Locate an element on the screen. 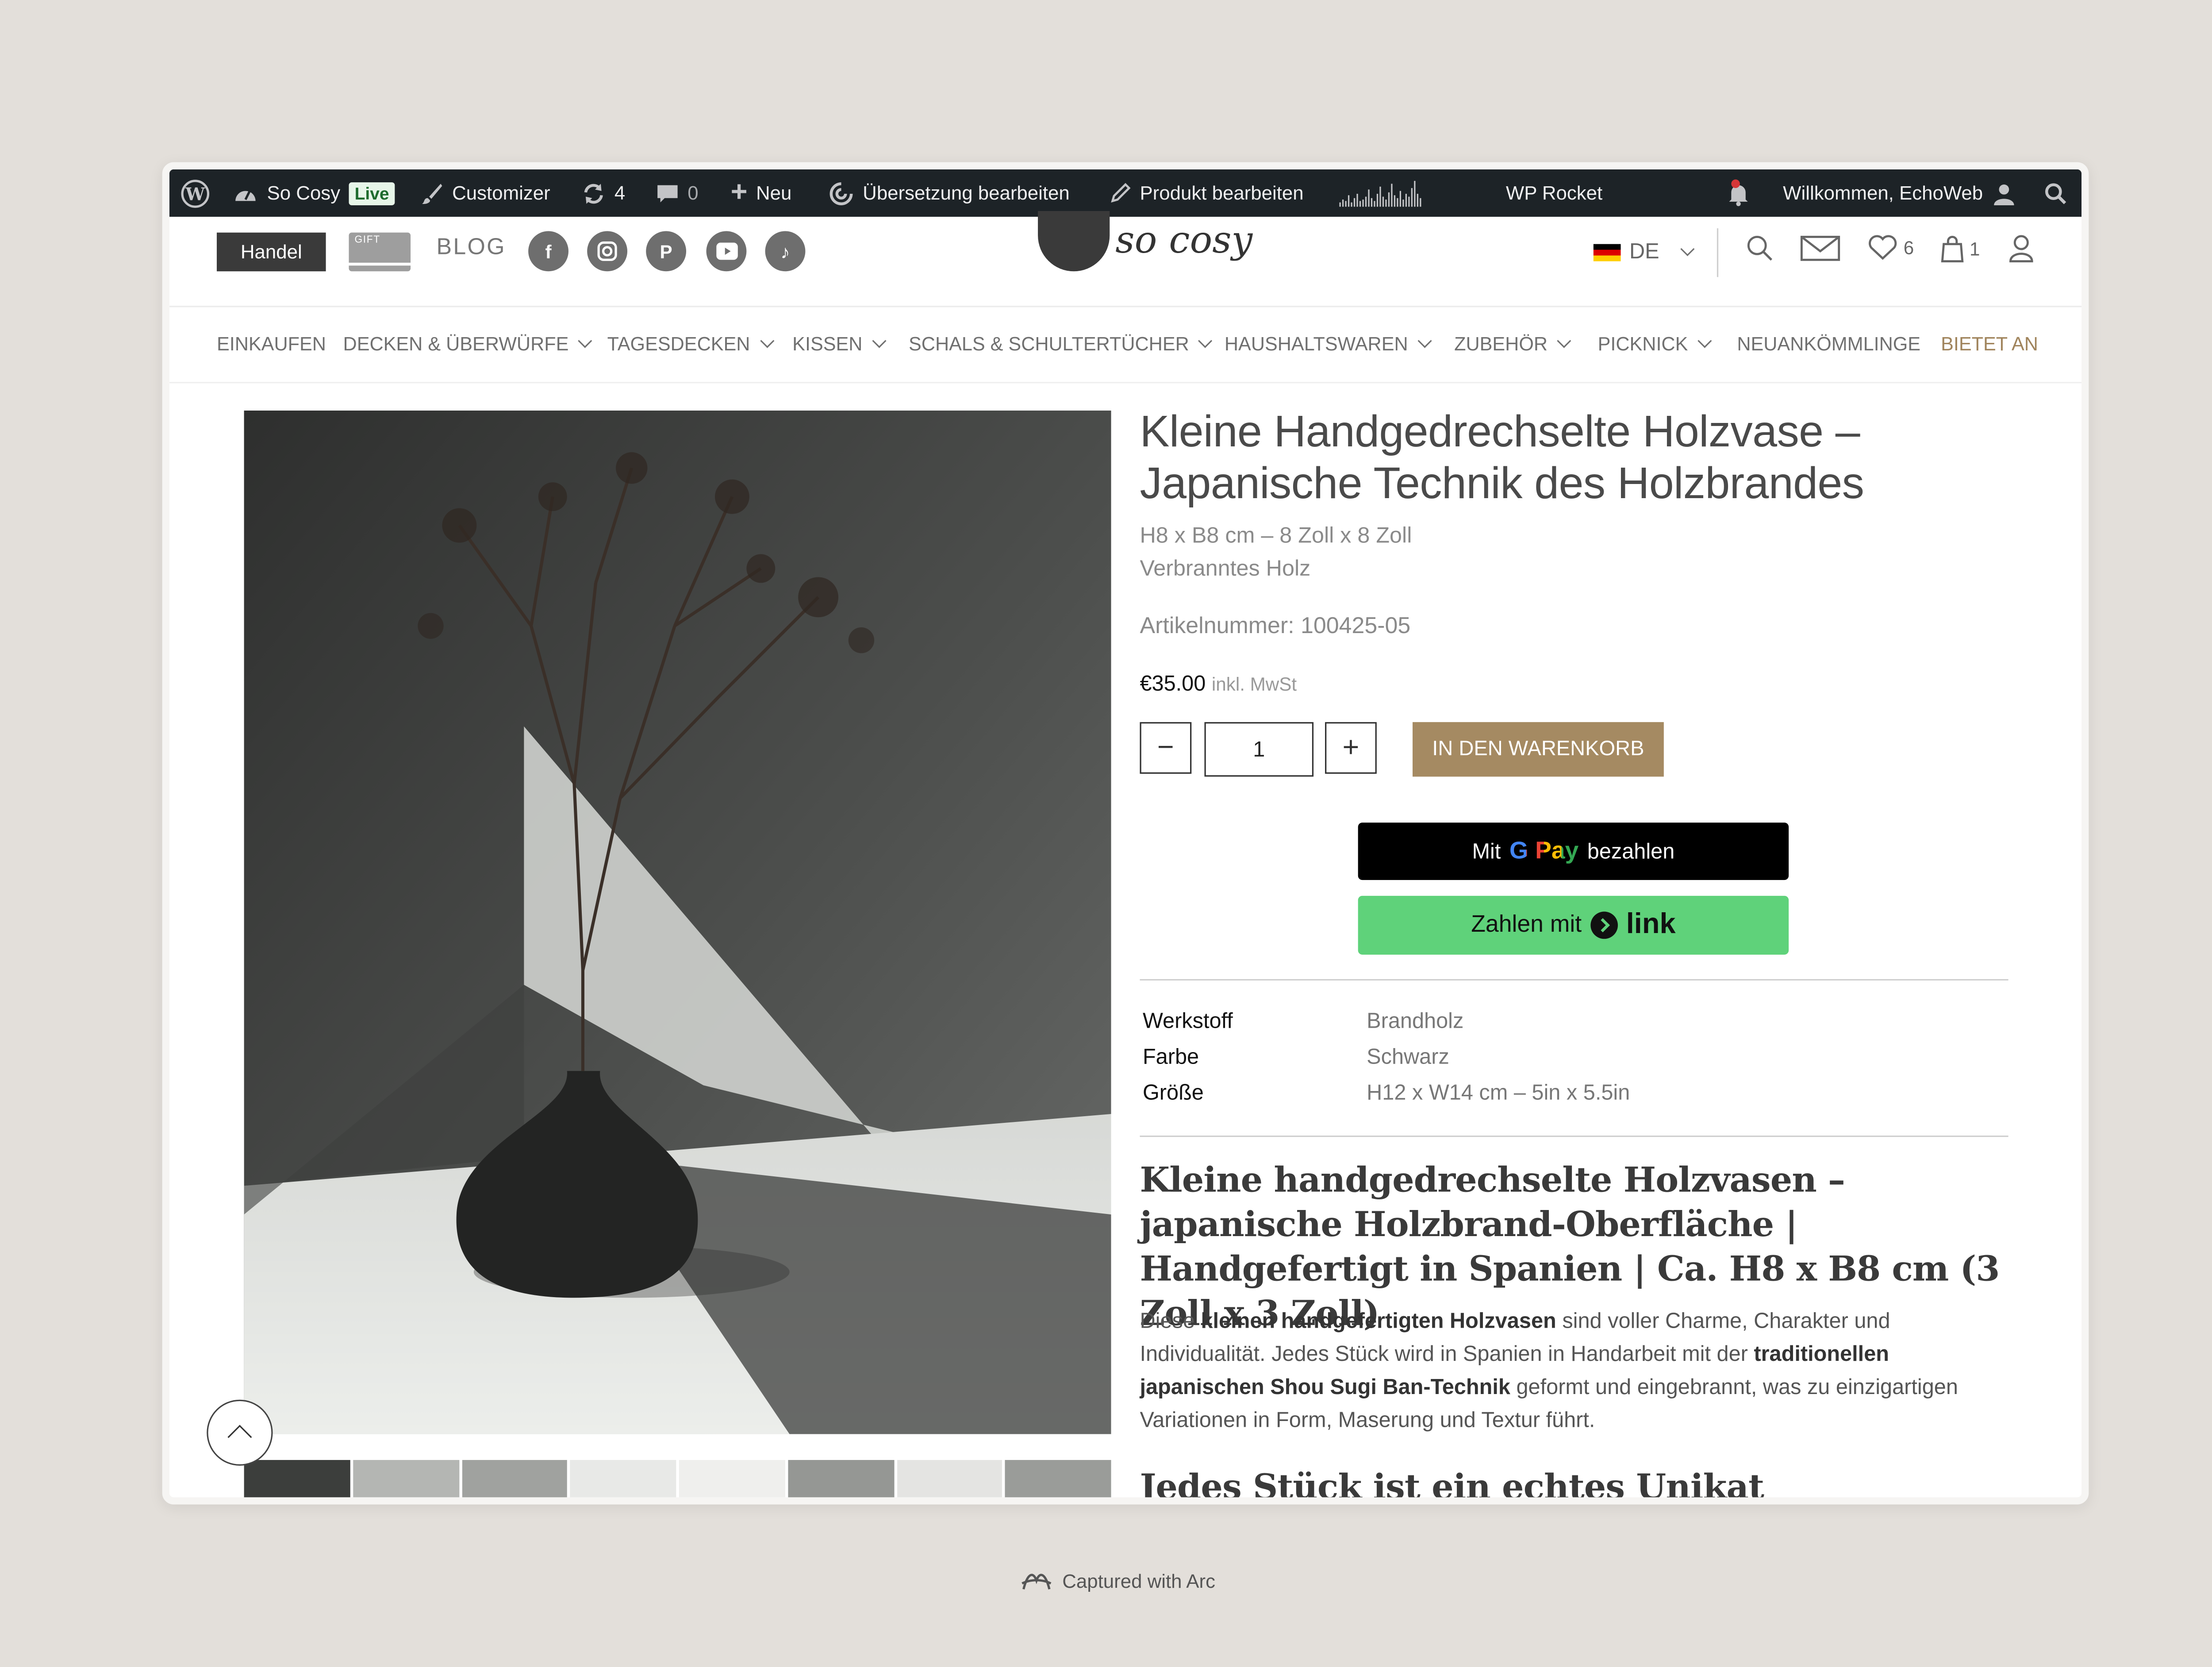 Image resolution: width=2212 pixels, height=1667 pixels. google-pay-button: Mit G Pay bezahlen is located at coordinates (1574, 851).